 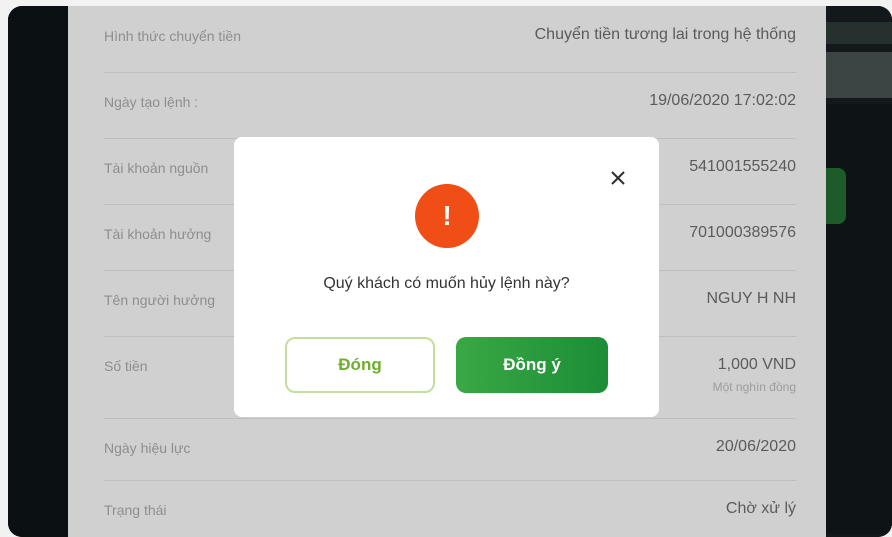 I want to click on detail-value: 19/06/2020 17:02:02, so click(x=722, y=100).